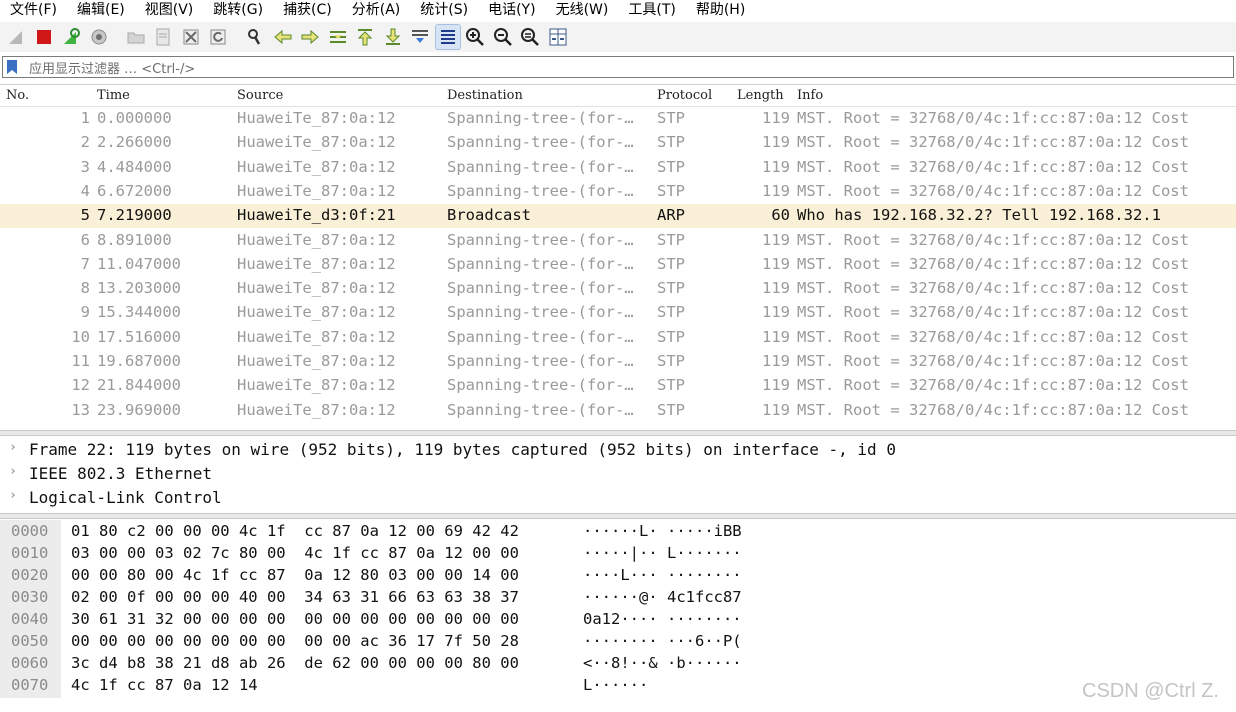 Image resolution: width=1236 pixels, height=712 pixels. What do you see at coordinates (101, 10) in the screenshot?
I see `menu-item: 编辑(E)` at bounding box center [101, 10].